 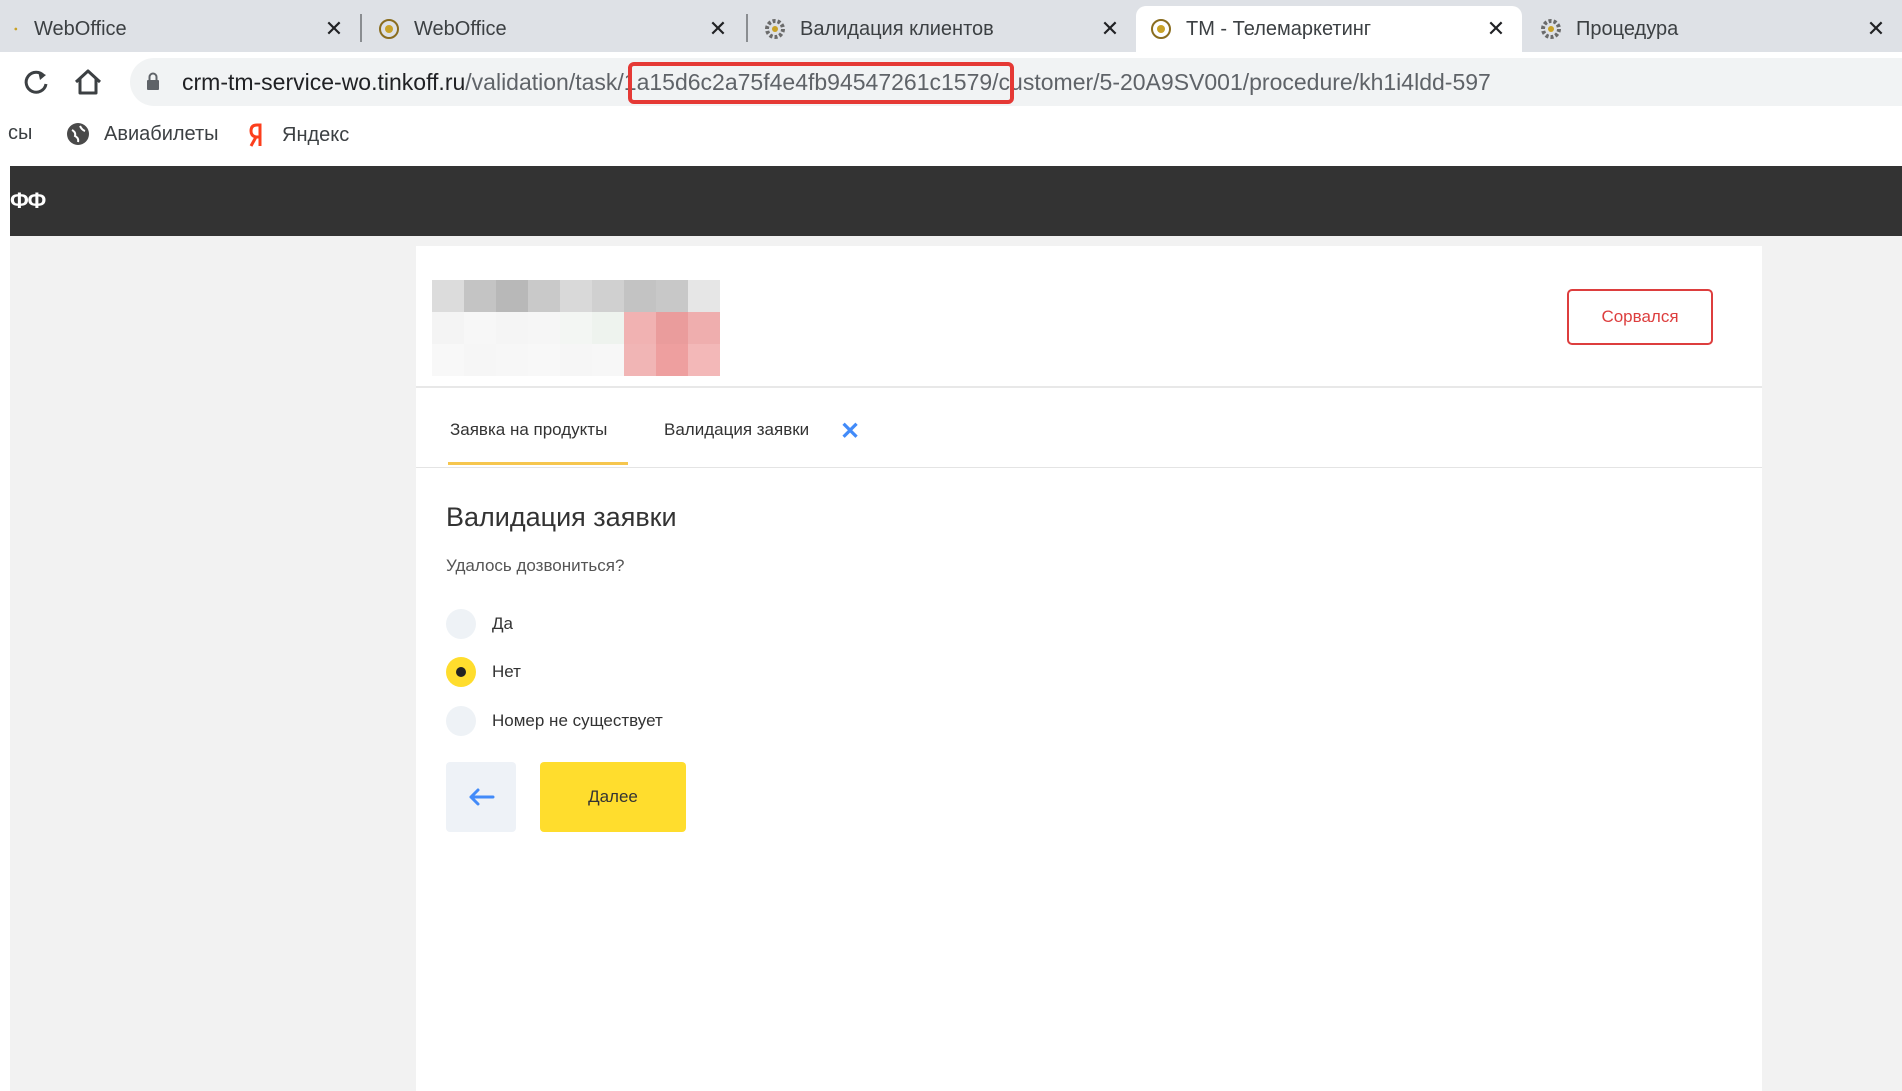 What do you see at coordinates (613, 797) in the screenshot?
I see `next-button: Далее` at bounding box center [613, 797].